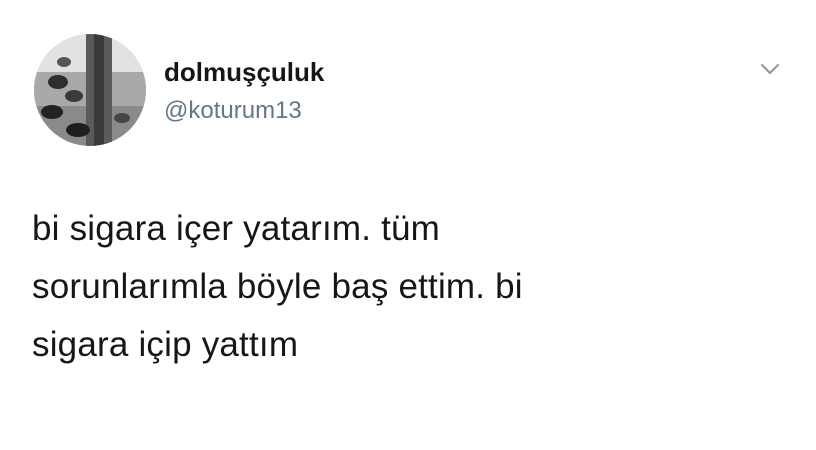 Image resolution: width=816 pixels, height=450 pixels. I want to click on user-handle: @koturum13, so click(233, 111).